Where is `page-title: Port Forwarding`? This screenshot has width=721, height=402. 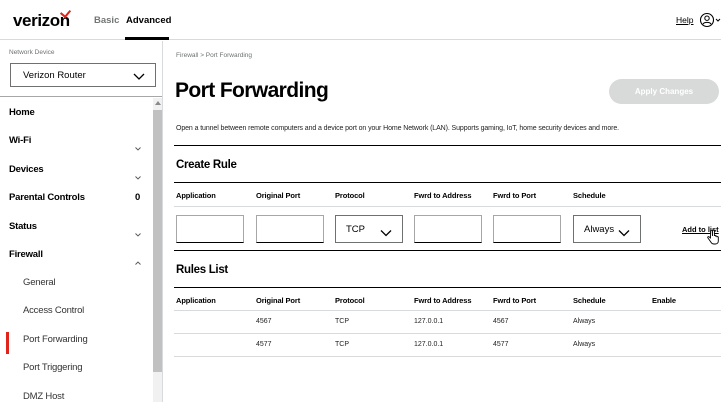
page-title: Port Forwarding is located at coordinates (252, 90).